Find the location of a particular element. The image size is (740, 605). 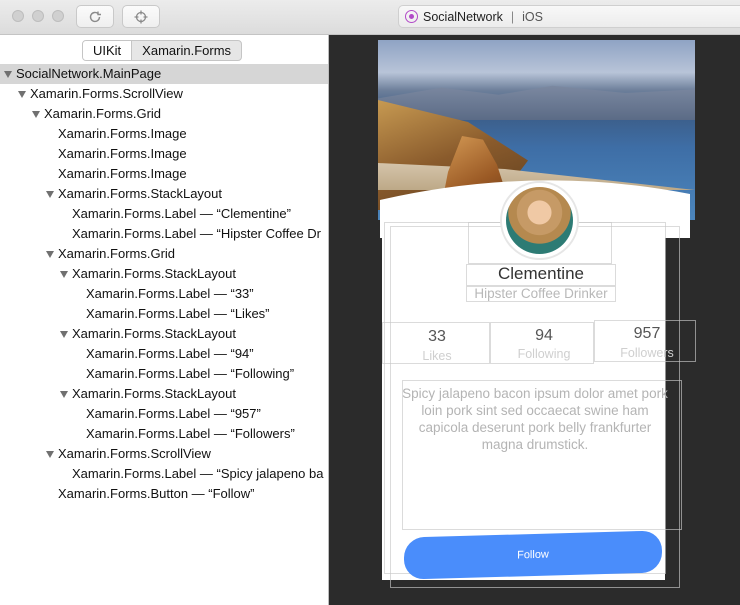

avatar-photo is located at coordinates (539, 220).